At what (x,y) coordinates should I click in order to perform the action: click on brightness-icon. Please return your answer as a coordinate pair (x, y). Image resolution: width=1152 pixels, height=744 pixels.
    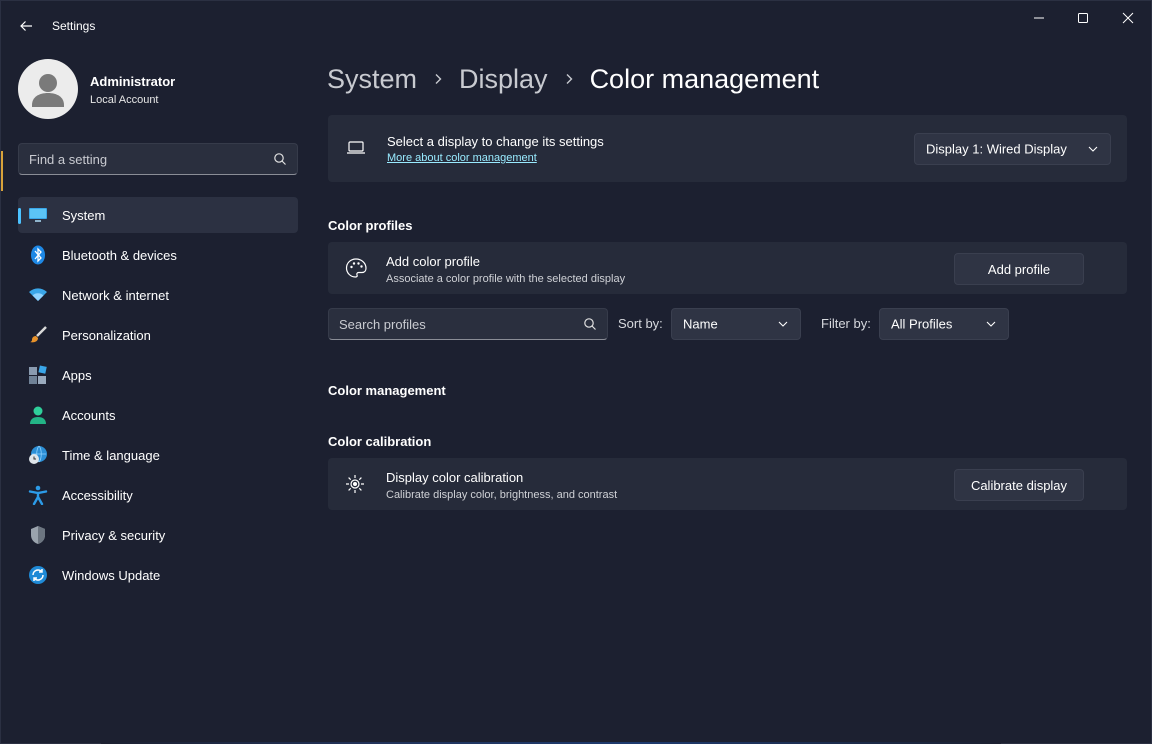
    Looking at the image, I should click on (355, 484).